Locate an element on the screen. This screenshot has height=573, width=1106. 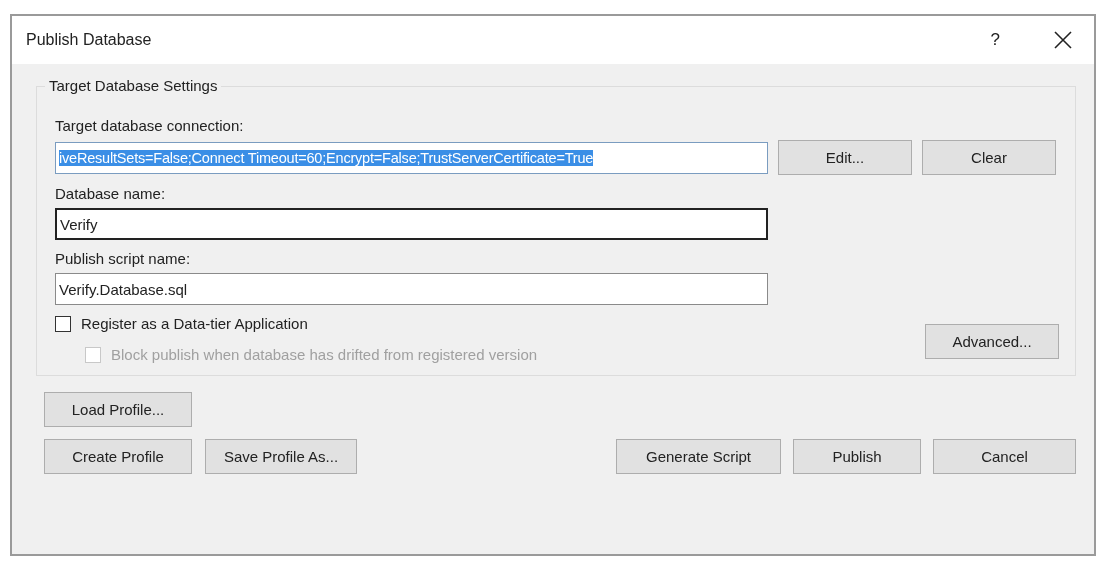
action-button: Generate Script is located at coordinates (698, 456).